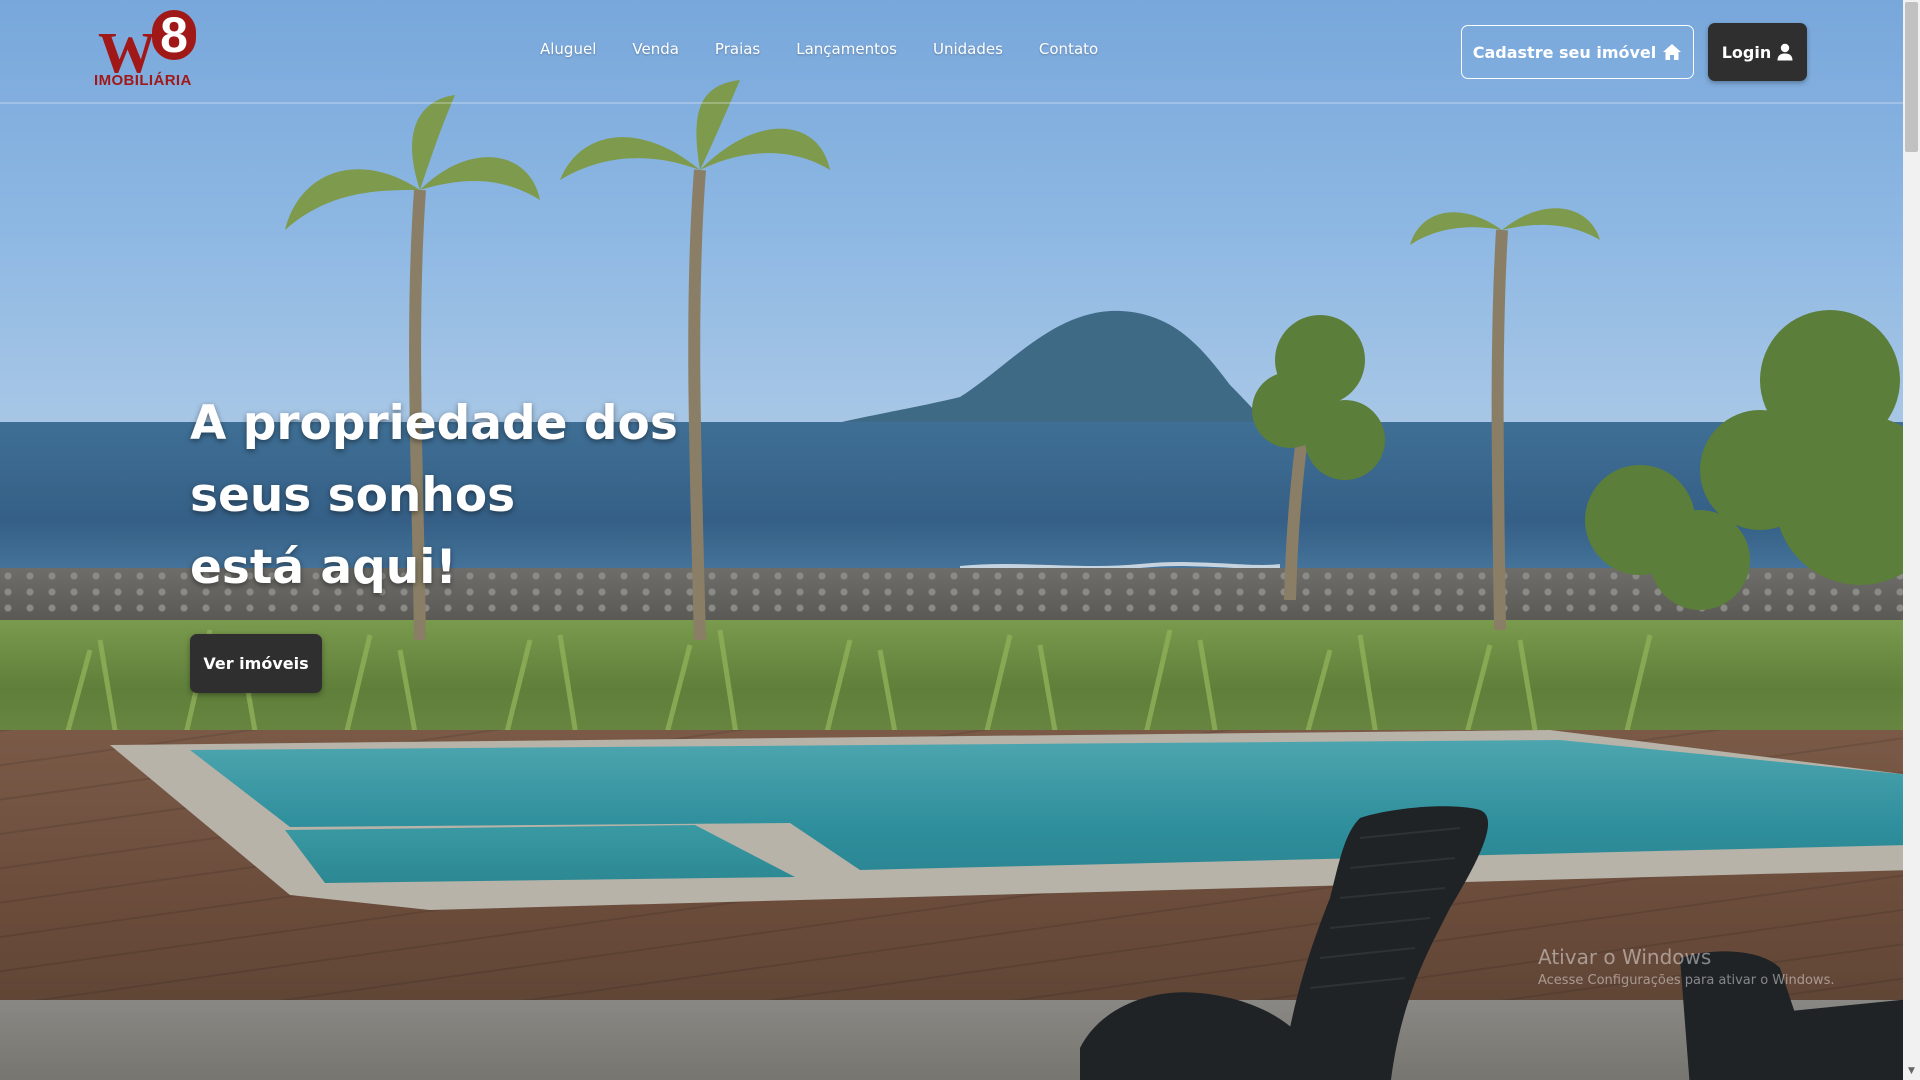  What do you see at coordinates (1911, 1071) in the screenshot?
I see `scroll-down-arrow-icon: ▼` at bounding box center [1911, 1071].